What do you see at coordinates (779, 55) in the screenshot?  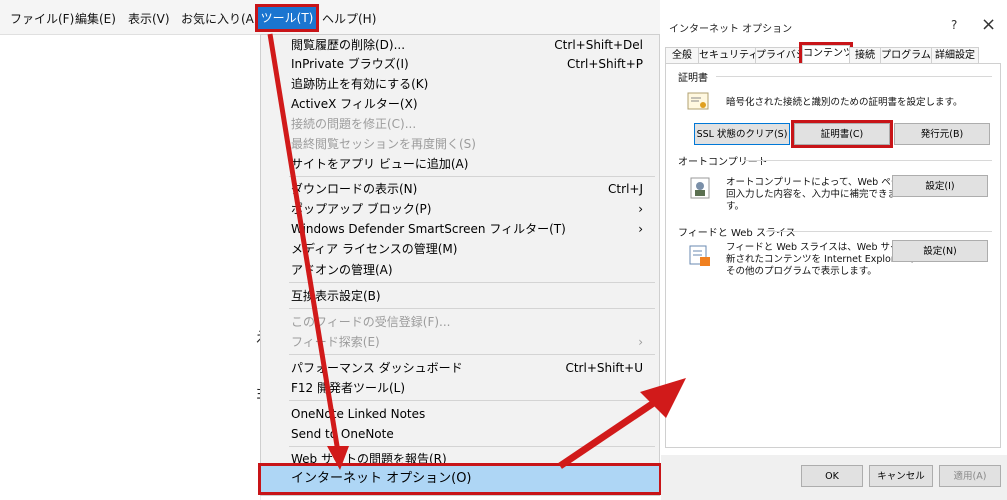 I see `tab-privacy: プライバシー` at bounding box center [779, 55].